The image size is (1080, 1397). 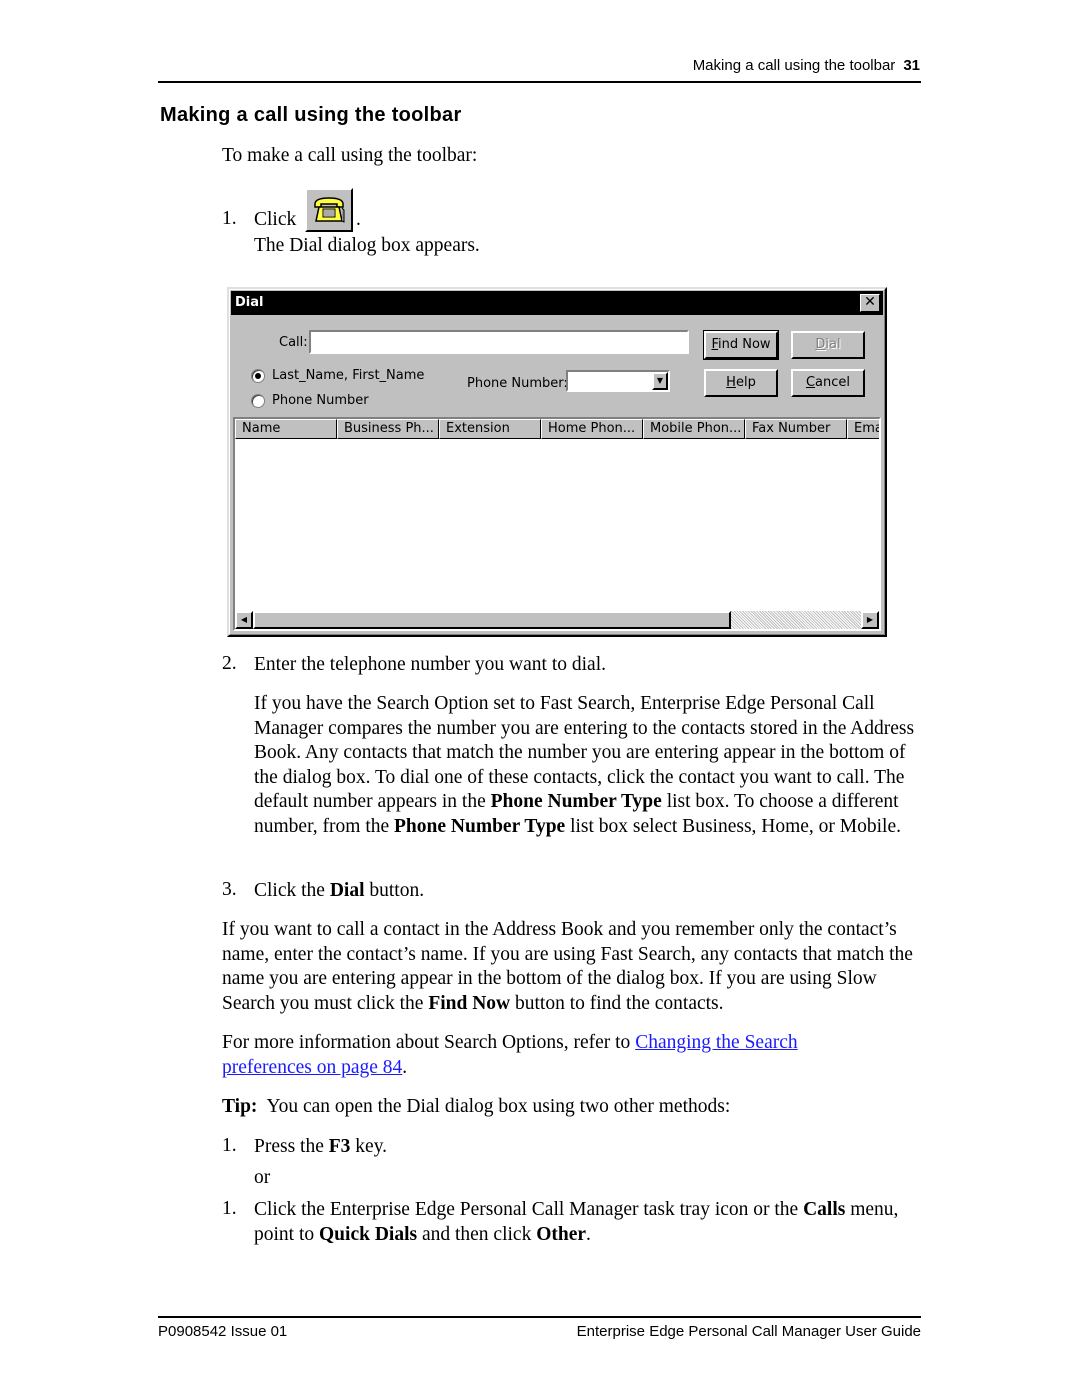 I want to click on dialog-title: Dial, so click(x=249, y=302).